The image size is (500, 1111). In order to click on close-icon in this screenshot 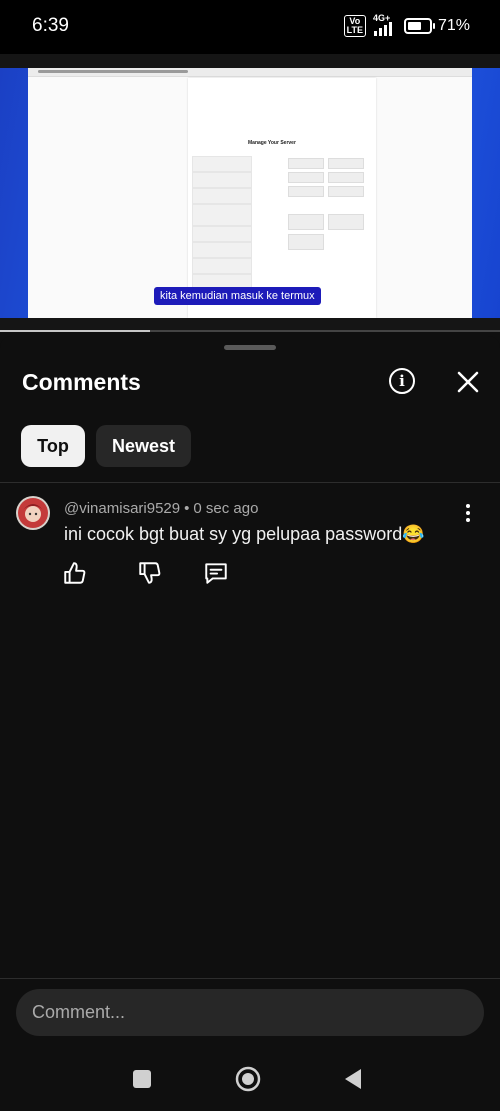, I will do `click(468, 382)`.